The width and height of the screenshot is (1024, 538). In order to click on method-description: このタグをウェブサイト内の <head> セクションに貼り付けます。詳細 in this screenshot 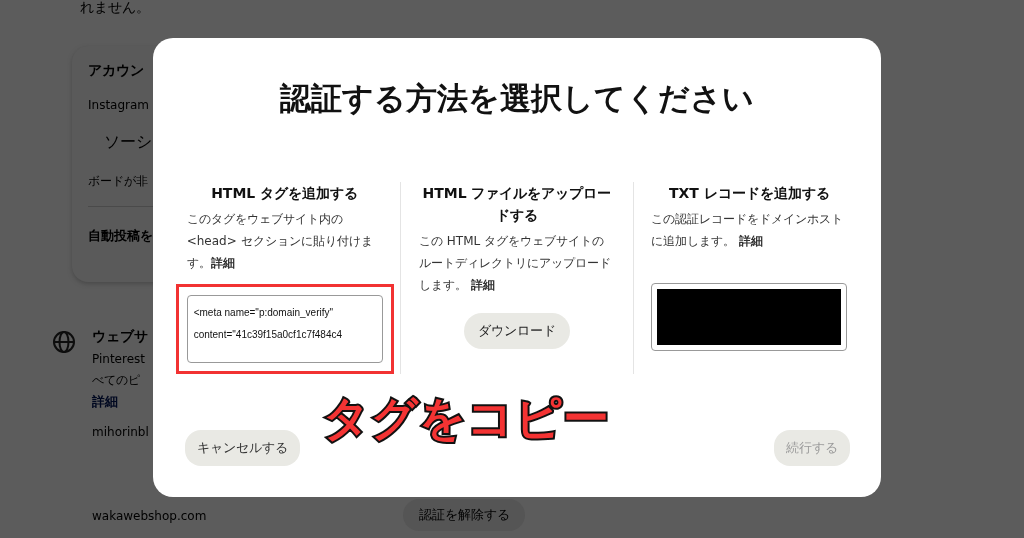, I will do `click(280, 241)`.